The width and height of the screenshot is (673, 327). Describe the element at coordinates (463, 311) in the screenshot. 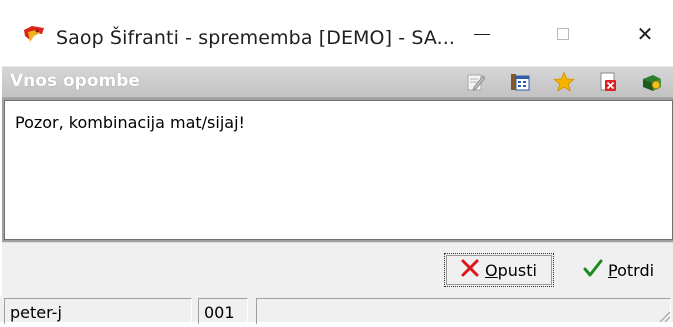

I see `status-extra` at that location.